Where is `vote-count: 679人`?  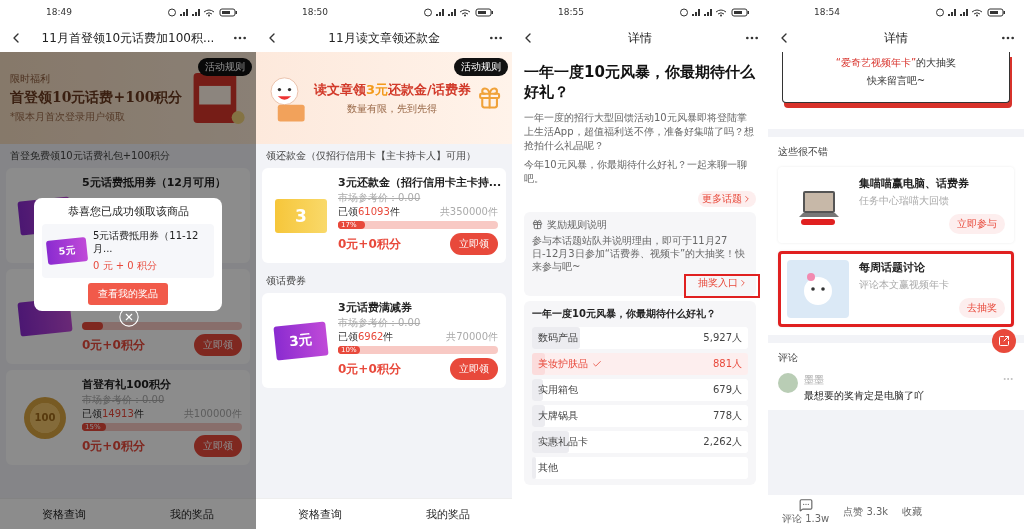 vote-count: 679人 is located at coordinates (727, 390).